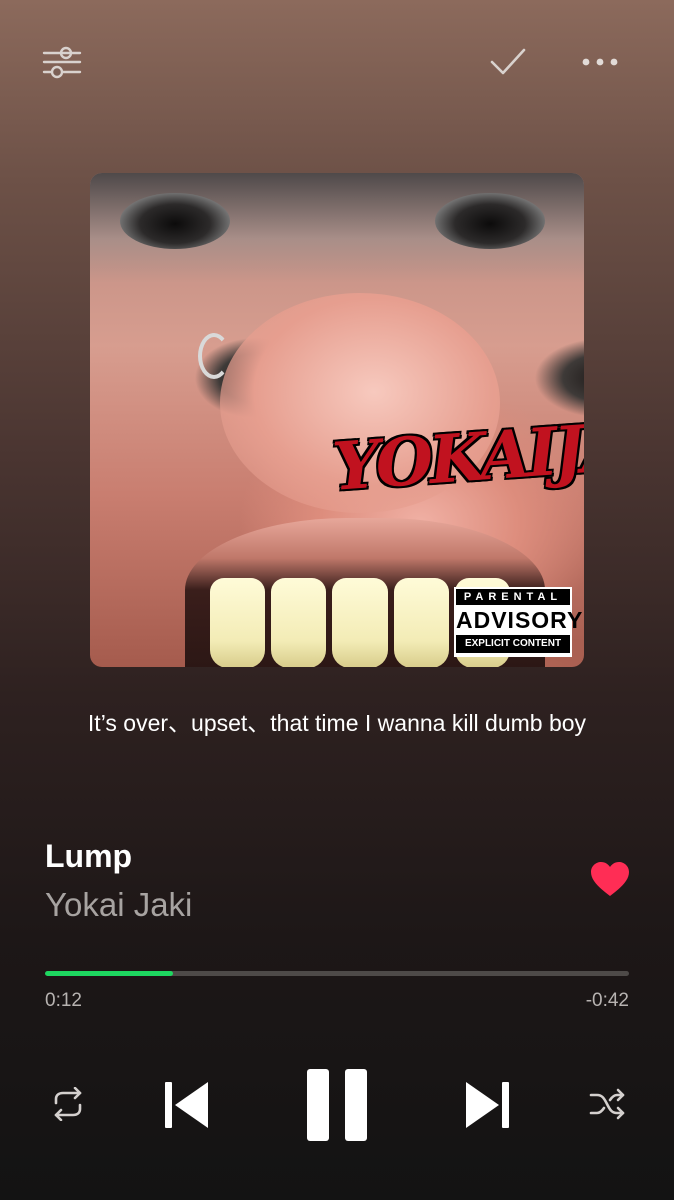 This screenshot has height=1200, width=674. I want to click on track-artist: Yokai Jaki, so click(118, 905).